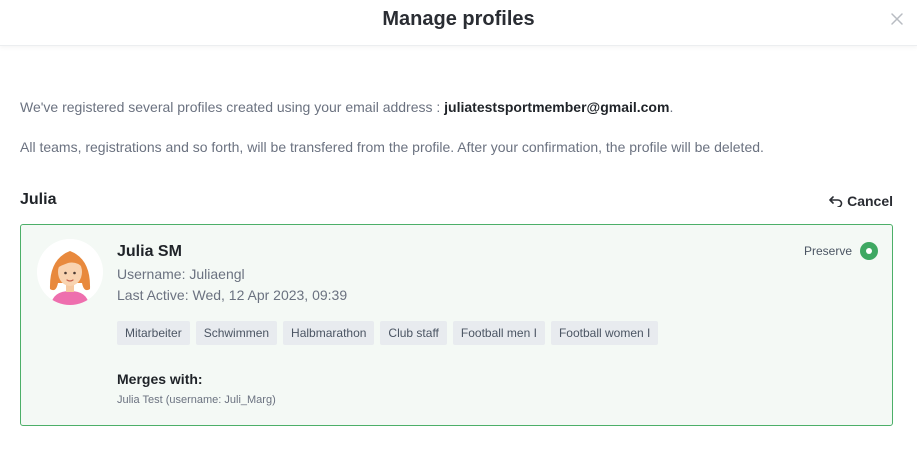  Describe the element at coordinates (153, 333) in the screenshot. I see `tag: Mitarbeiter` at that location.